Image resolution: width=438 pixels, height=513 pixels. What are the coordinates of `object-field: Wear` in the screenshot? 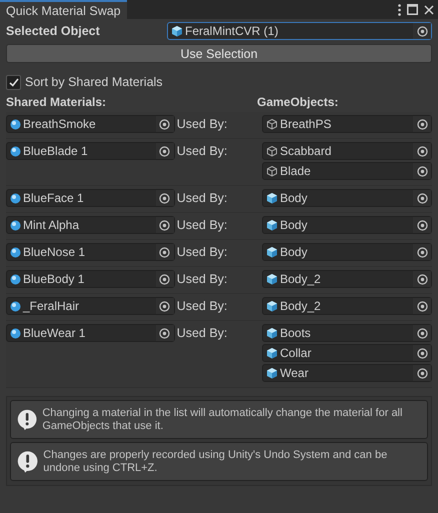 It's located at (347, 373).